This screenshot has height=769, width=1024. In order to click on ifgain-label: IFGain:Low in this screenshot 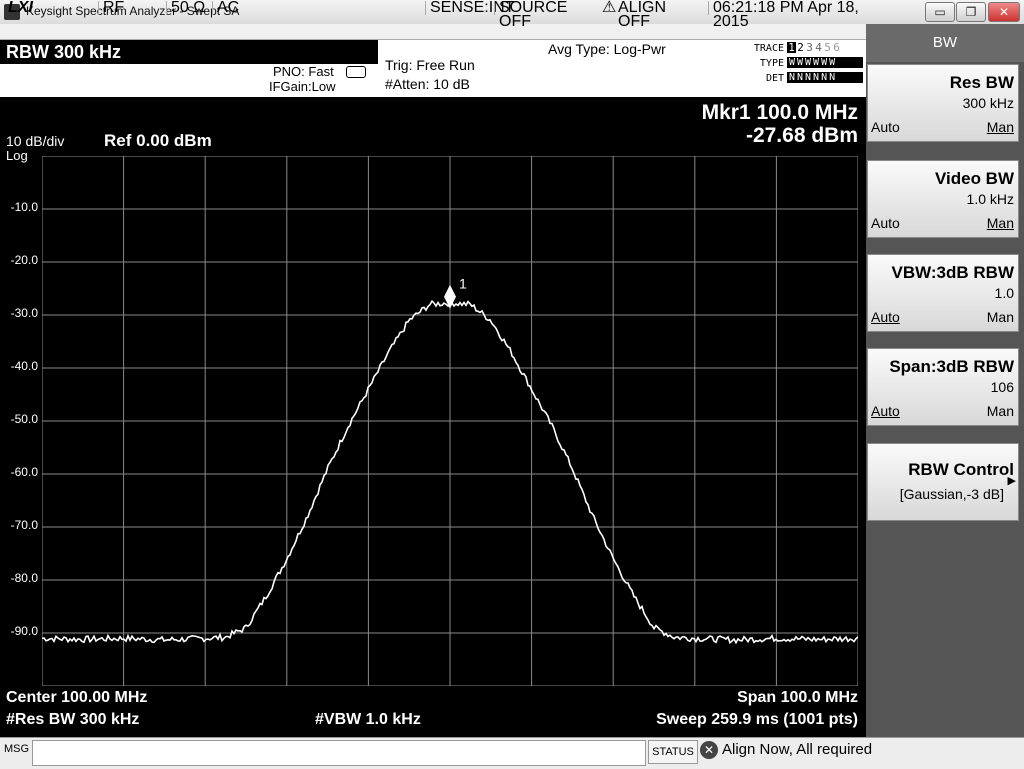, I will do `click(302, 86)`.